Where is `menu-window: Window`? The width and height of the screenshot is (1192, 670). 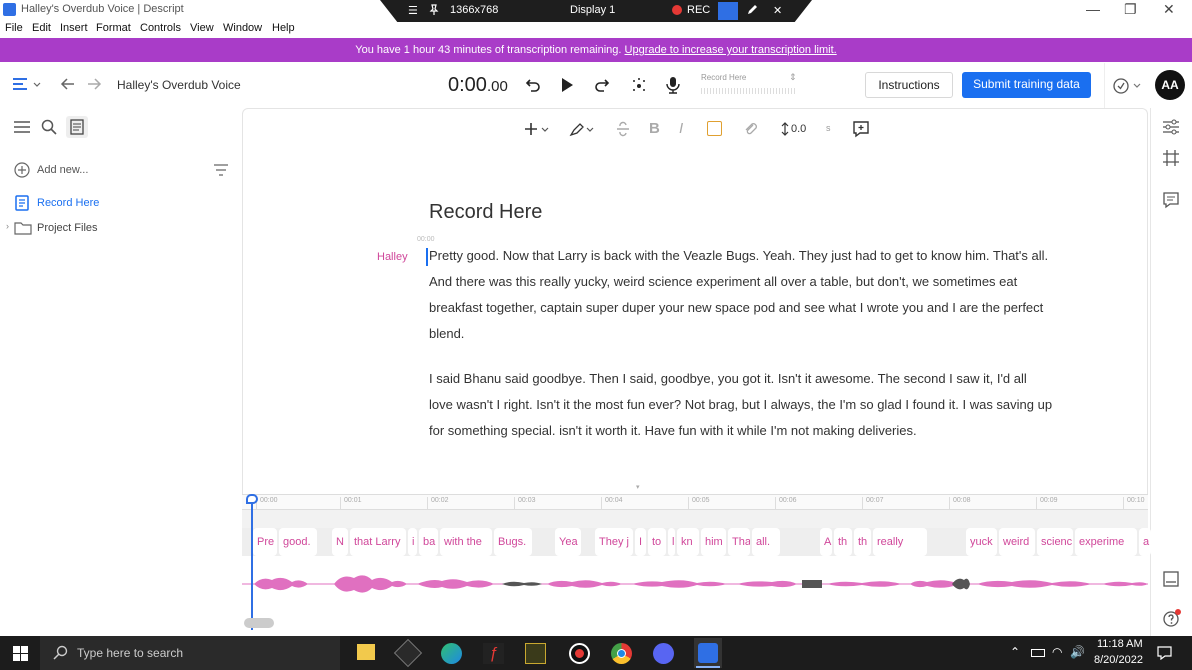
menu-window: Window is located at coordinates (242, 28).